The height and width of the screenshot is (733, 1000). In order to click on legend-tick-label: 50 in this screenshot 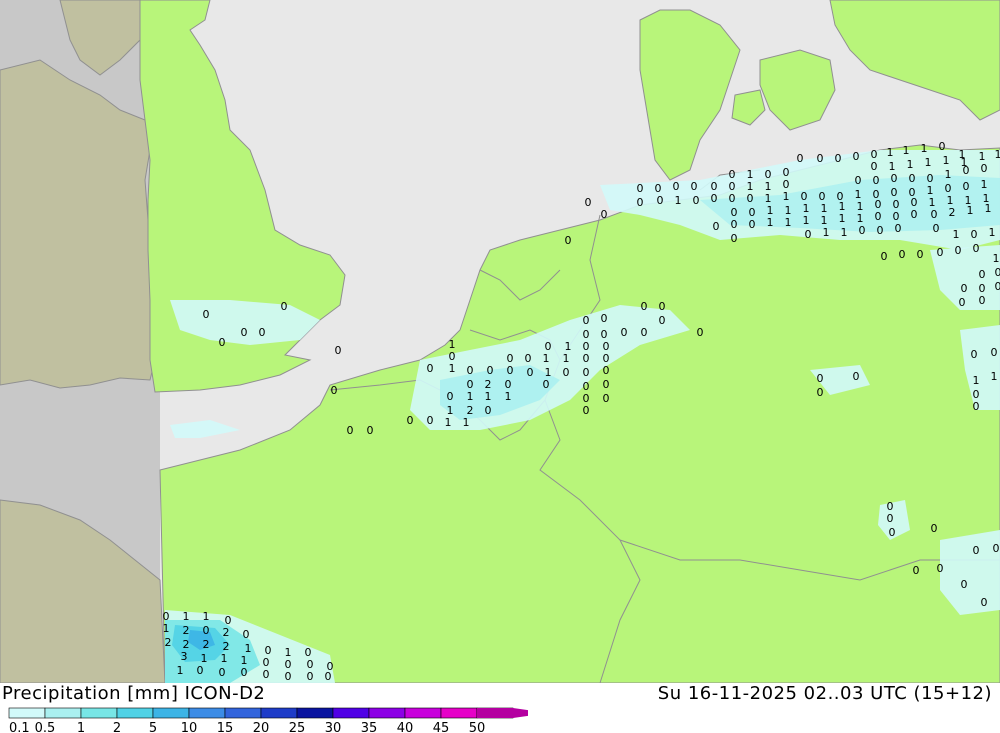, I will do `click(477, 727)`.